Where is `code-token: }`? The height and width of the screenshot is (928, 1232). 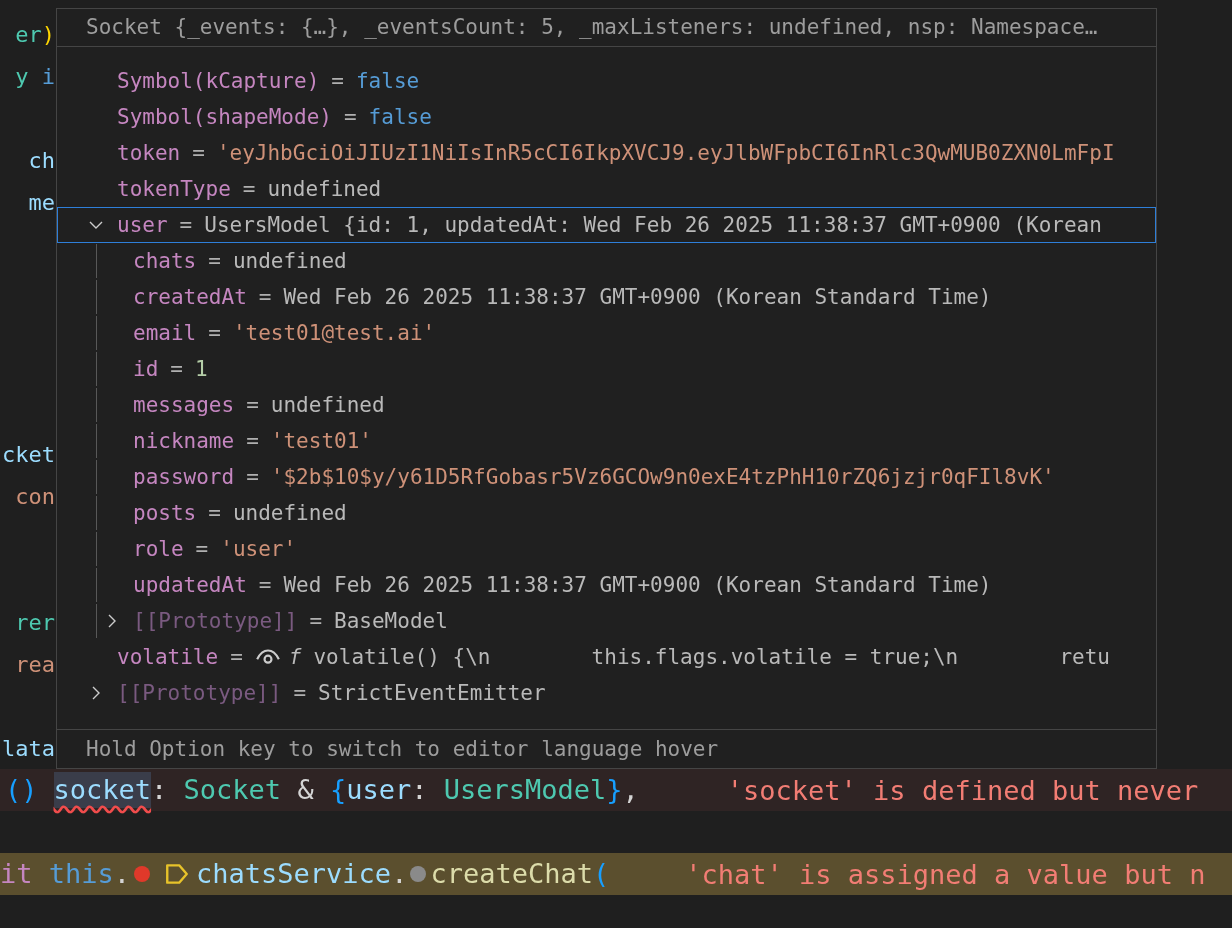
code-token: } is located at coordinates (614, 790).